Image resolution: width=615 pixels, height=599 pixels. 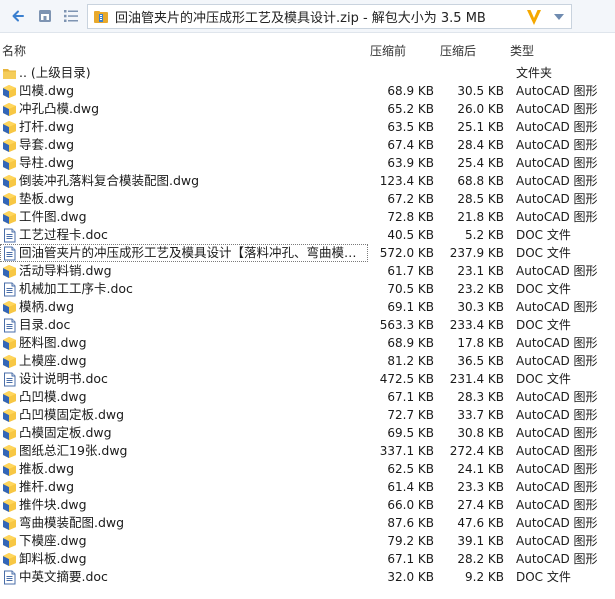 What do you see at coordinates (184, 145) in the screenshot?
I see `file-name-cell: 导套.dwg` at bounding box center [184, 145].